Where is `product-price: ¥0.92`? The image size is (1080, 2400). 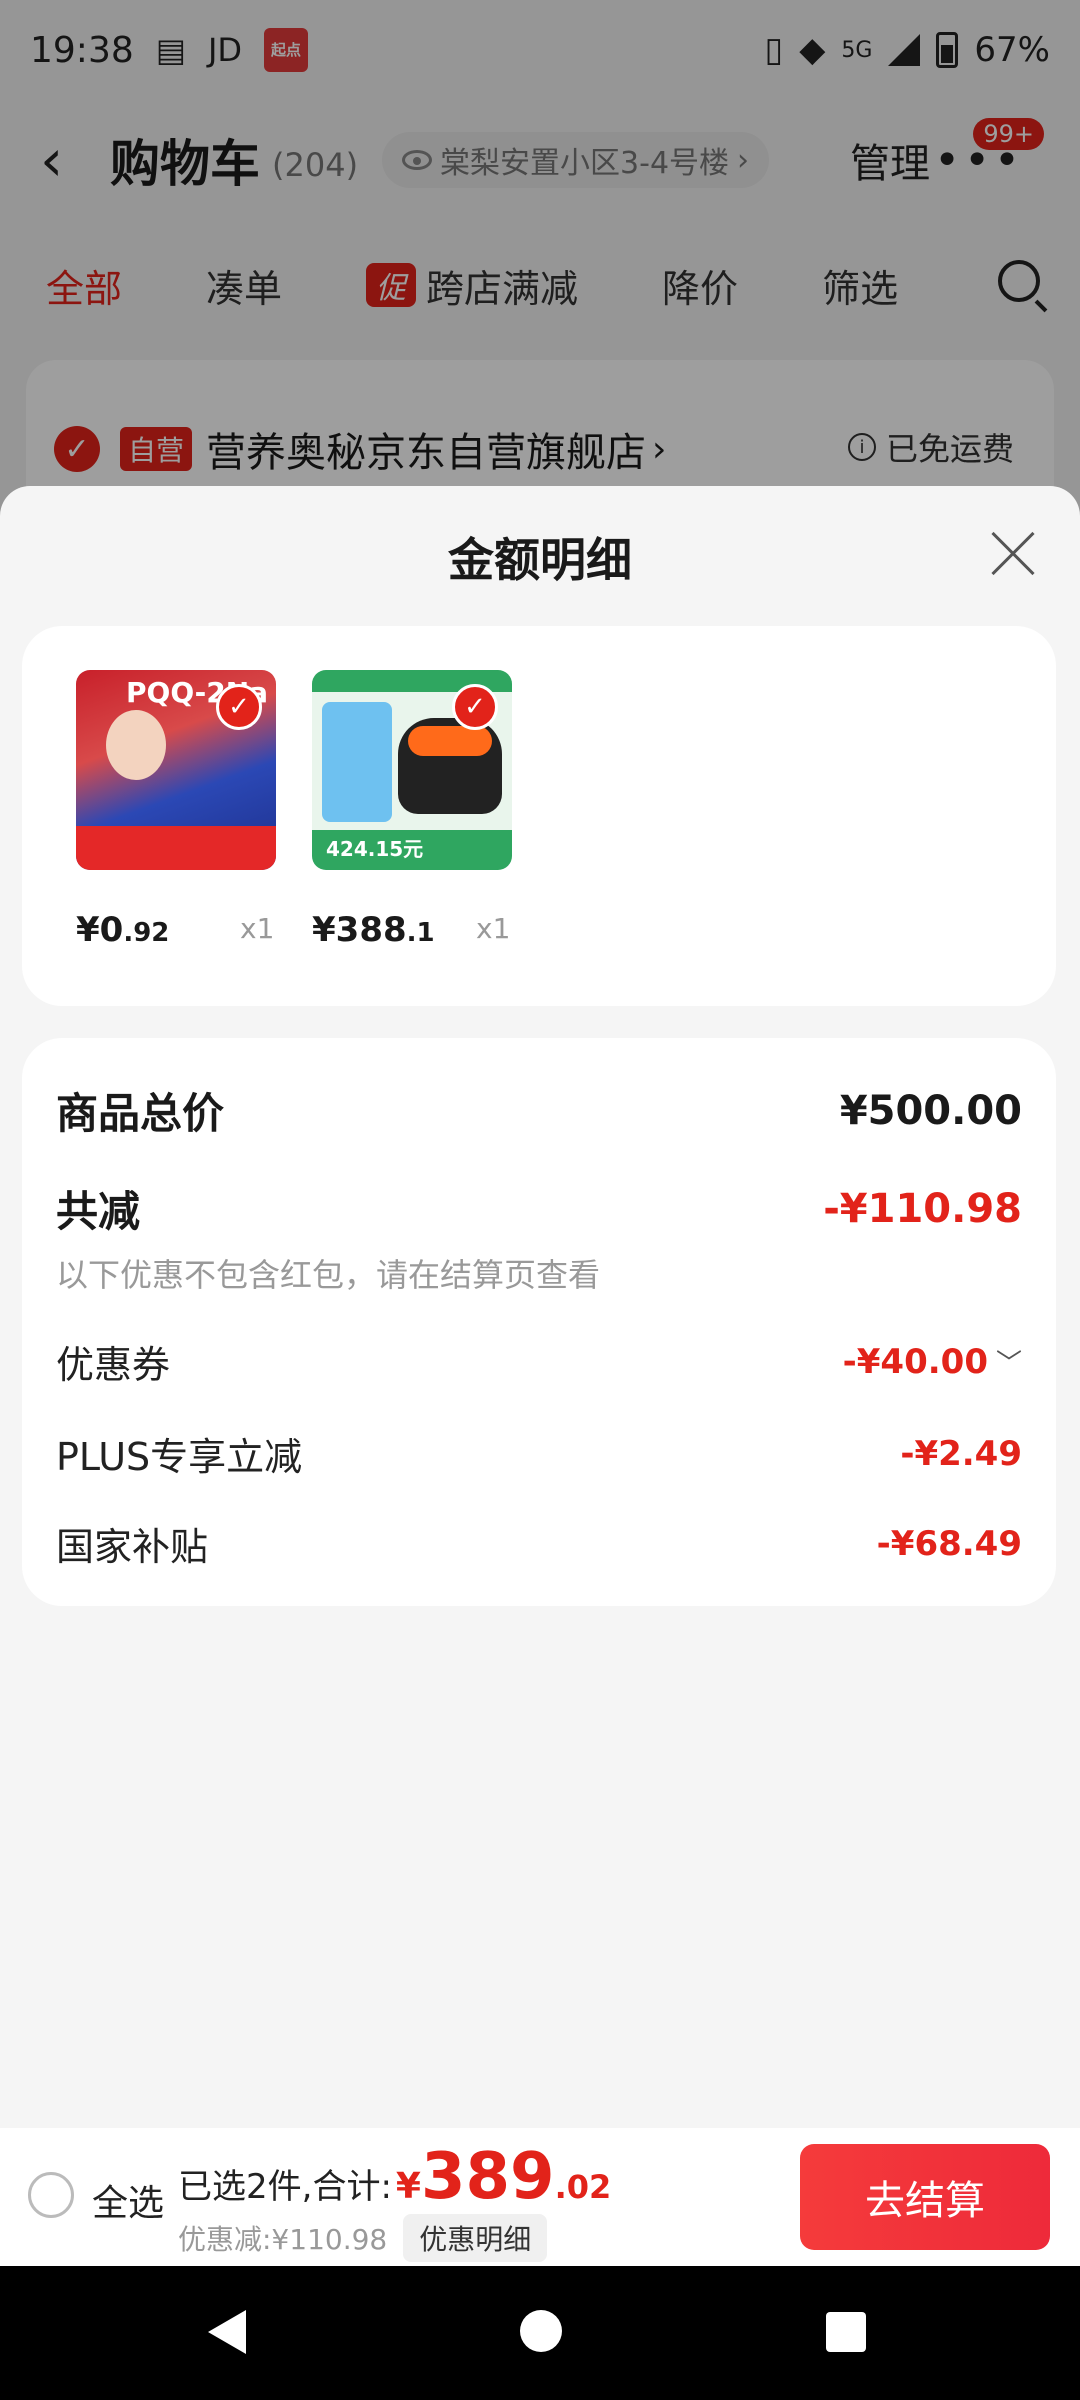
product-price: ¥0.92 is located at coordinates (122, 930).